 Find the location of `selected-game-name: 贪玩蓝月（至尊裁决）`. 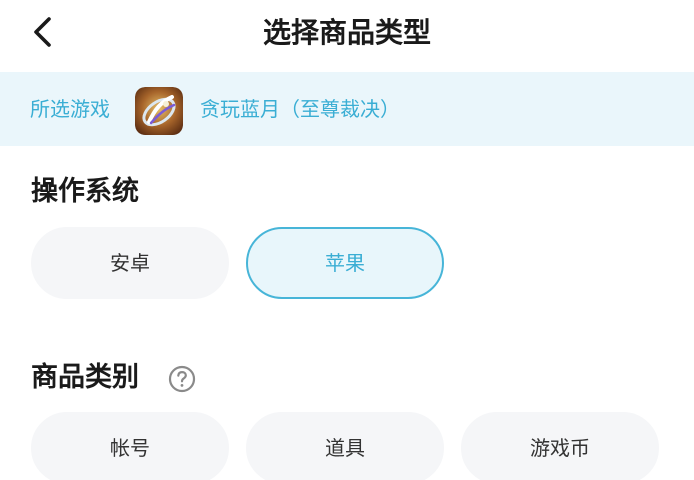

selected-game-name: 贪玩蓝月（至尊裁决） is located at coordinates (300, 109).